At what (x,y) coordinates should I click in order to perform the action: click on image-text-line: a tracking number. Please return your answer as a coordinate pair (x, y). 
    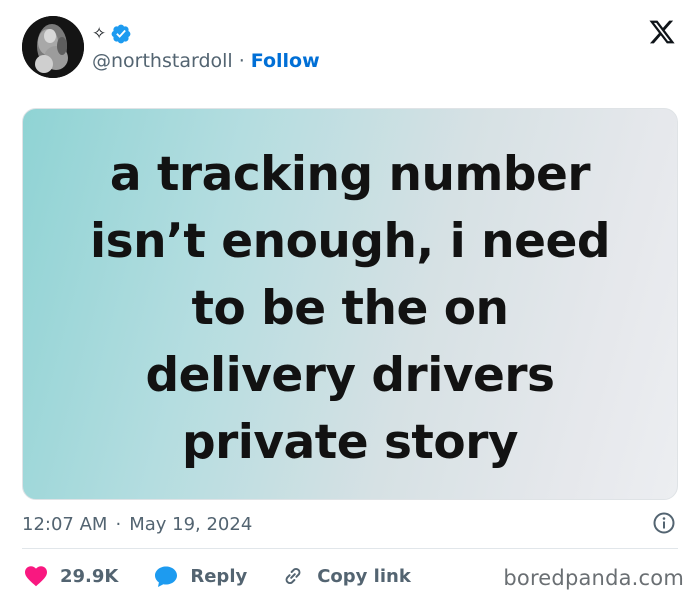
    Looking at the image, I should click on (350, 174).